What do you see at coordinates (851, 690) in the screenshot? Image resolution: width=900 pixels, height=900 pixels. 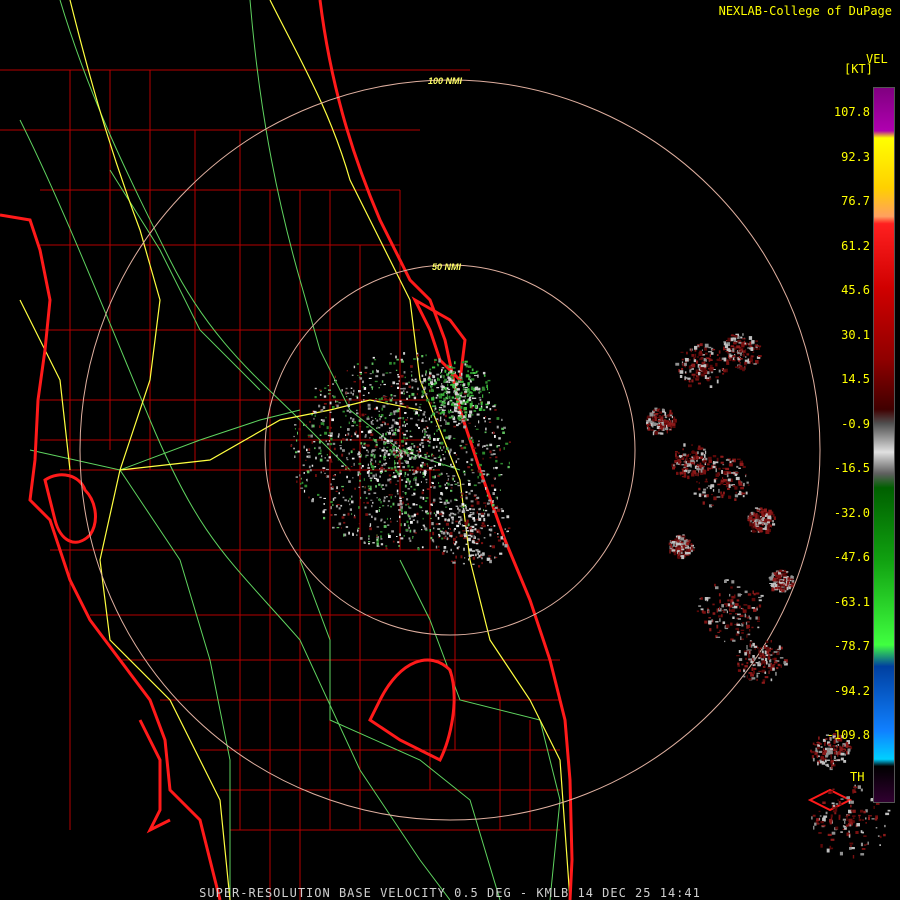 I see `legend-tick: -94.2` at bounding box center [851, 690].